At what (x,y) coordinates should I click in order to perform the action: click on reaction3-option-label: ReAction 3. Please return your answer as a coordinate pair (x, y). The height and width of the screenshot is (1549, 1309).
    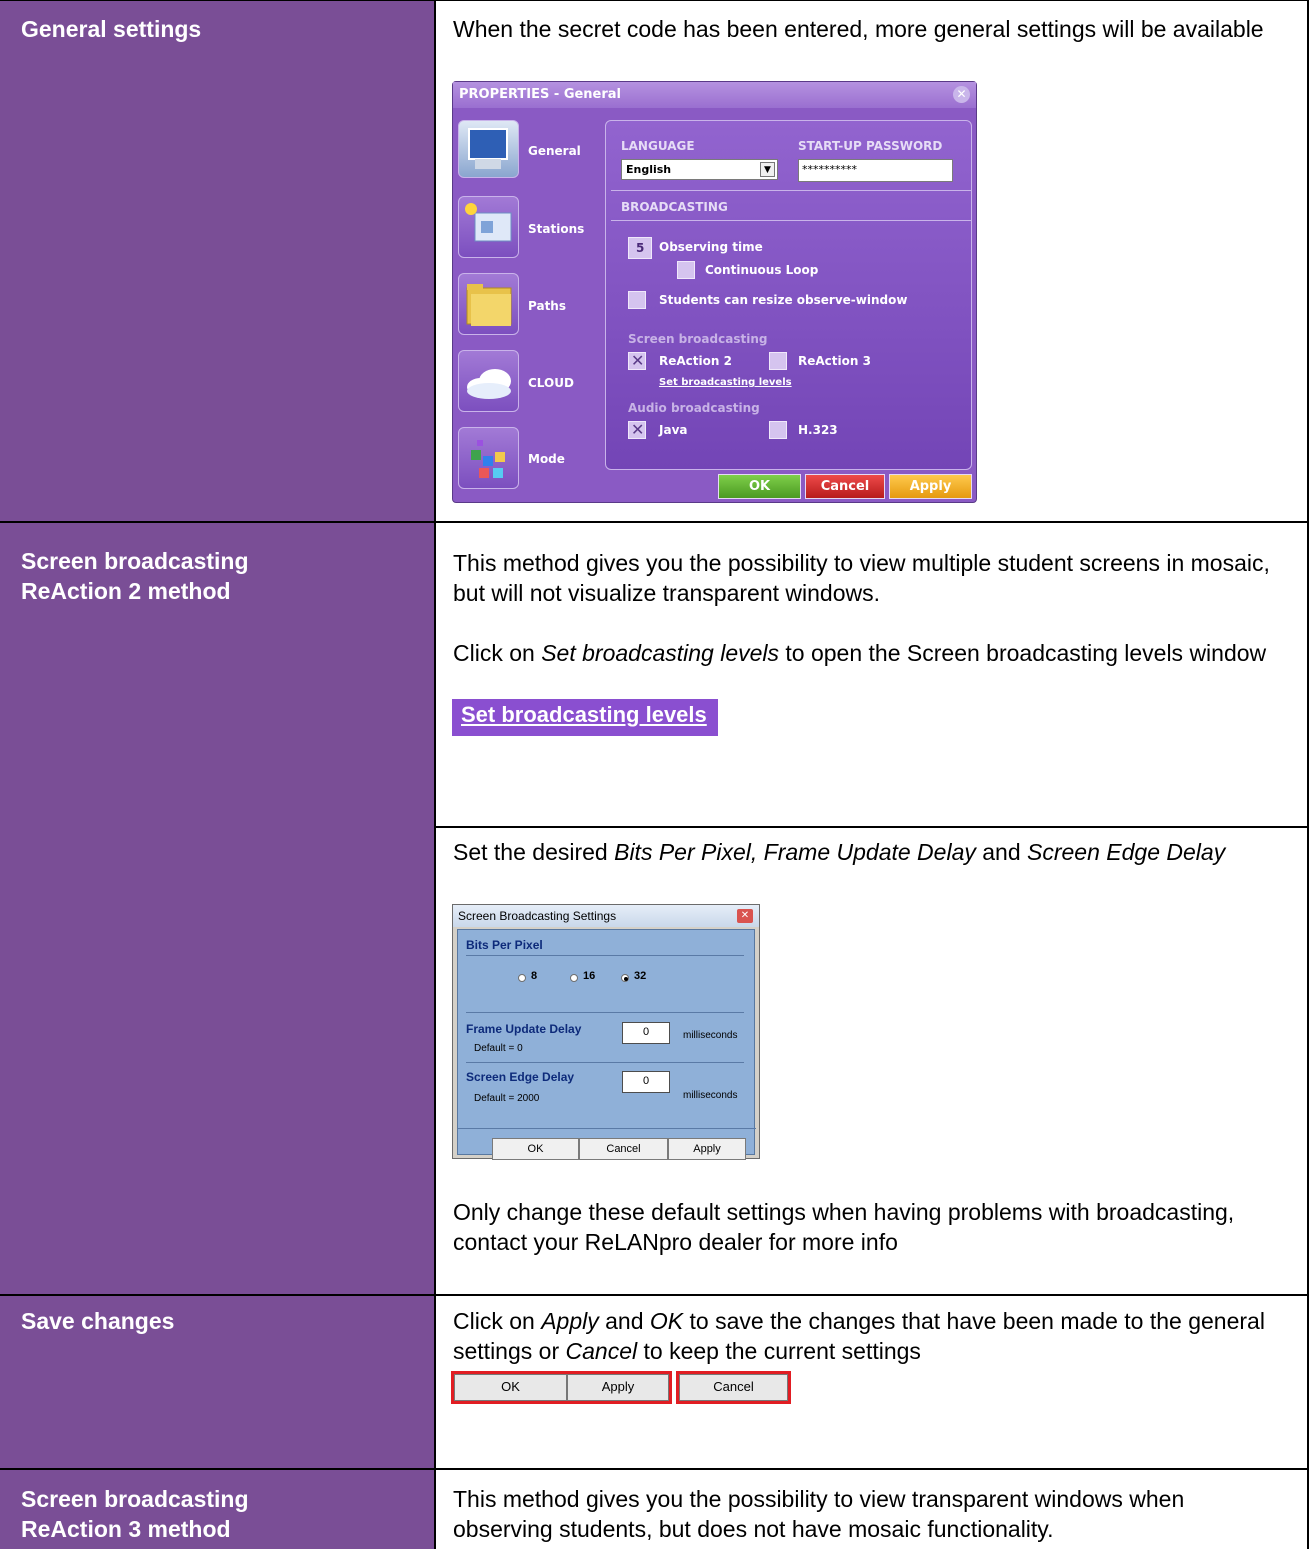
    Looking at the image, I should click on (834, 361).